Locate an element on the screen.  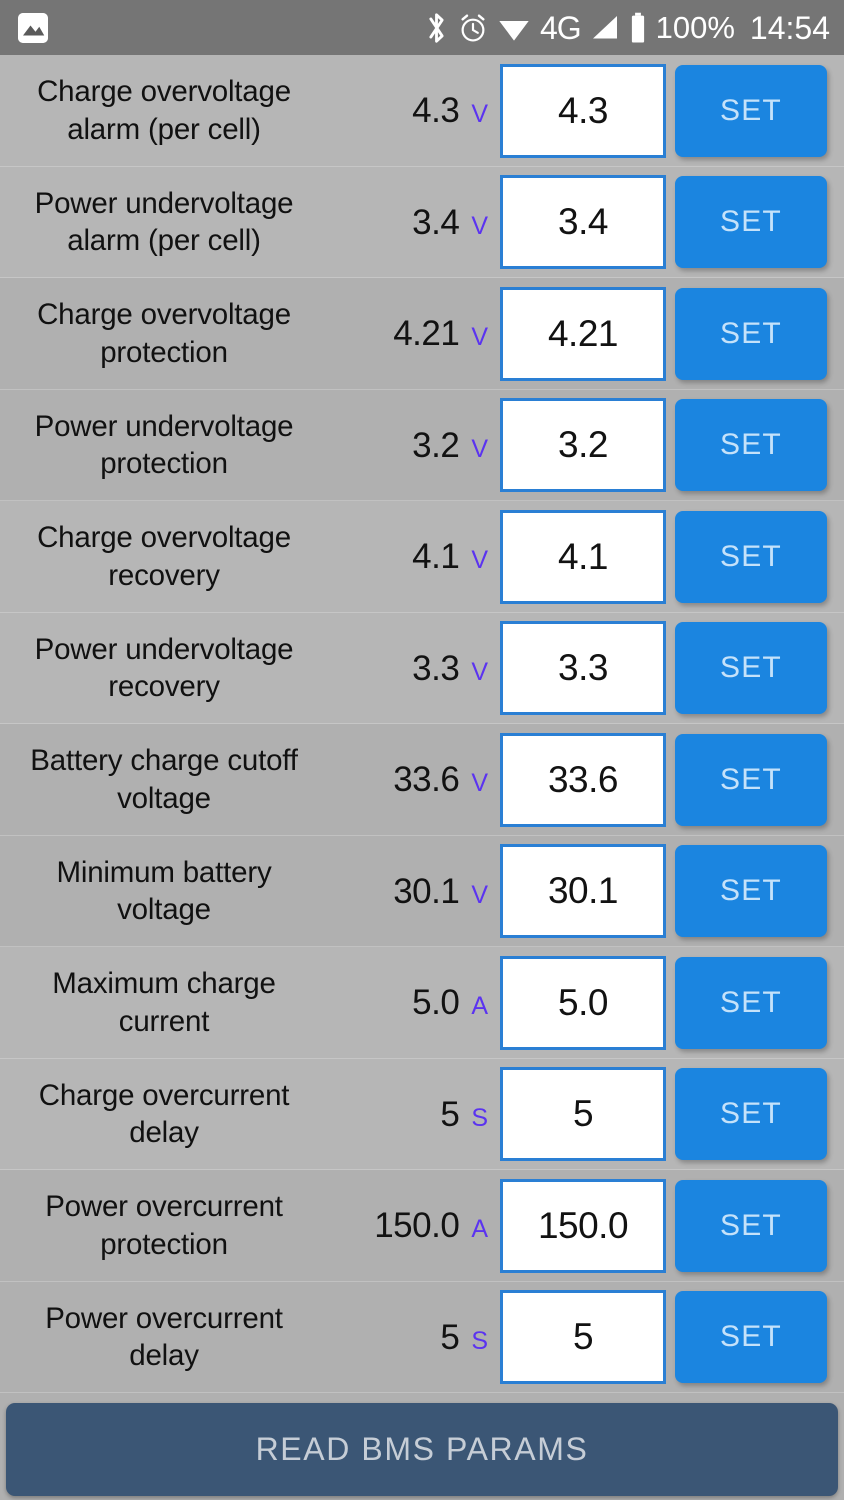
alarm-icon is located at coordinates (473, 28).